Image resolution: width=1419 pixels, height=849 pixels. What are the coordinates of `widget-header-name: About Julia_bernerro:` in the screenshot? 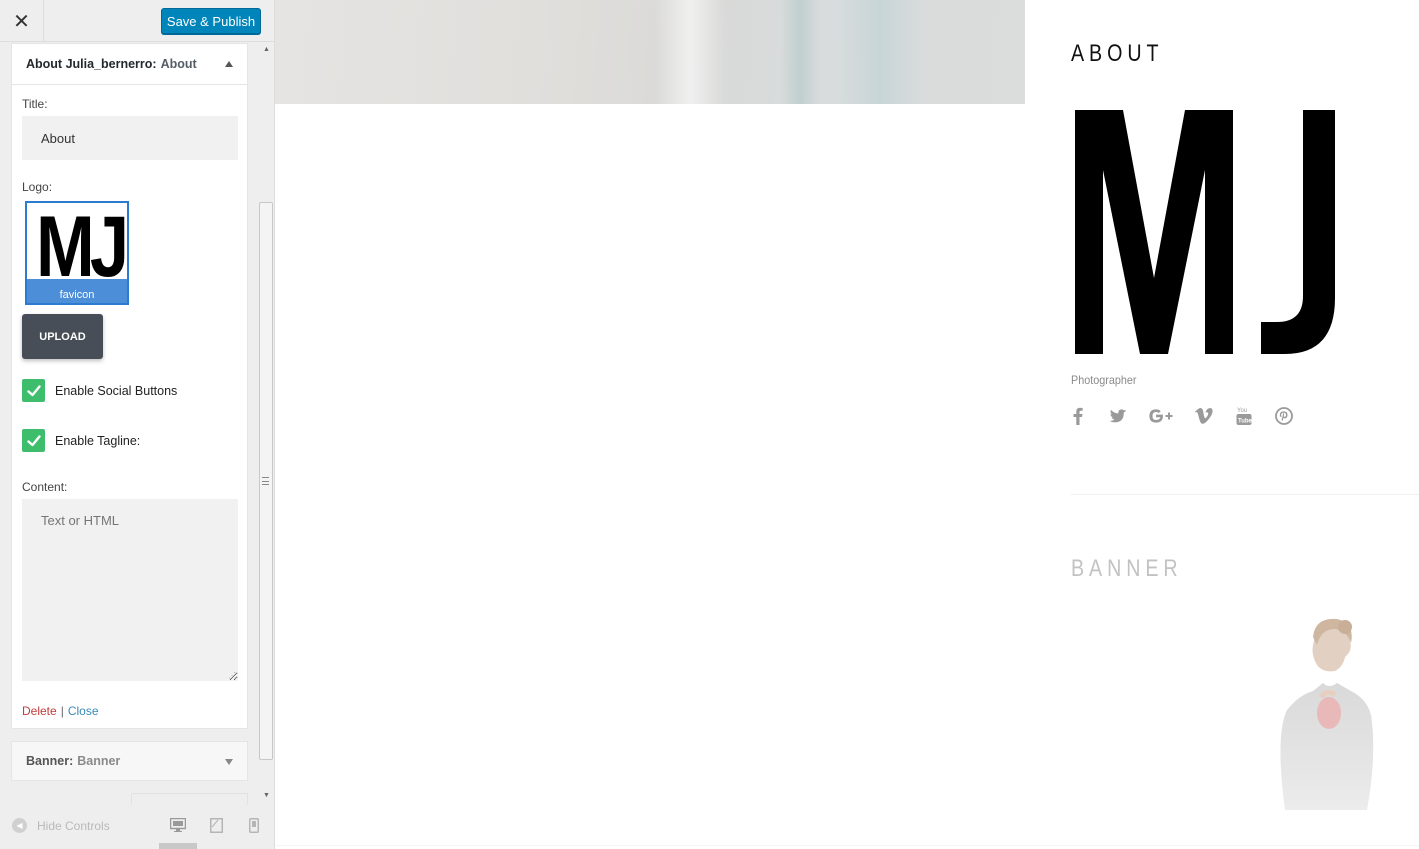 It's located at (91, 64).